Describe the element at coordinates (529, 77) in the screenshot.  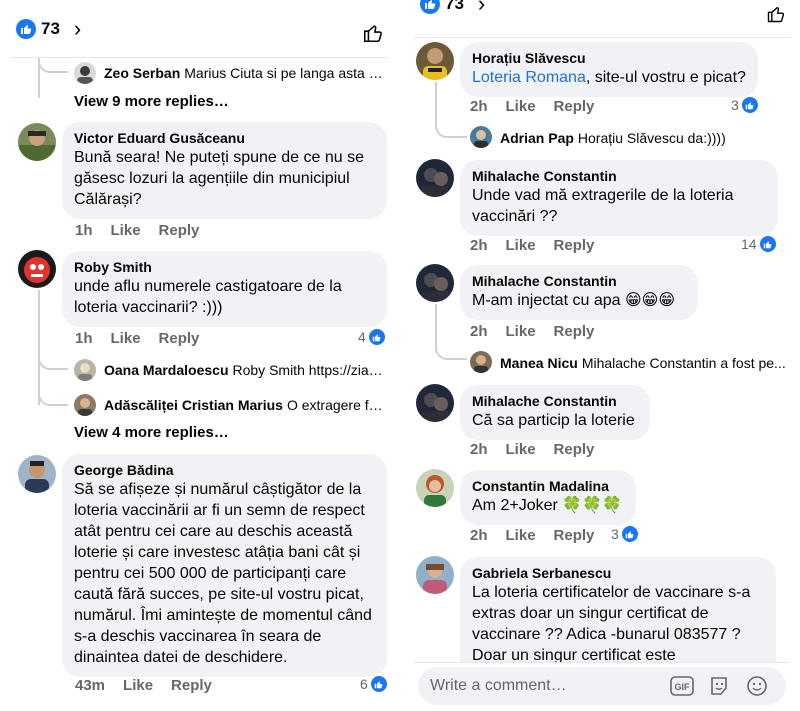
I see `mention-link: Loteria Romana` at that location.